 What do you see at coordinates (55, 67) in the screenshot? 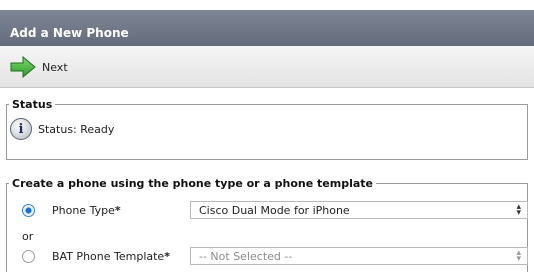
I see `next-button-label: Next` at bounding box center [55, 67].